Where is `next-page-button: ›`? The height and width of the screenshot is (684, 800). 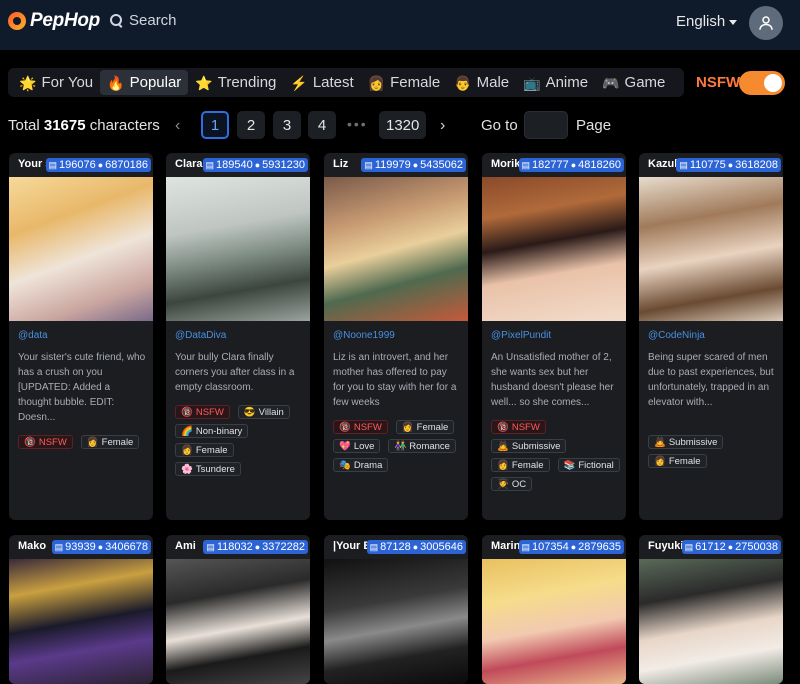 next-page-button: › is located at coordinates (442, 126).